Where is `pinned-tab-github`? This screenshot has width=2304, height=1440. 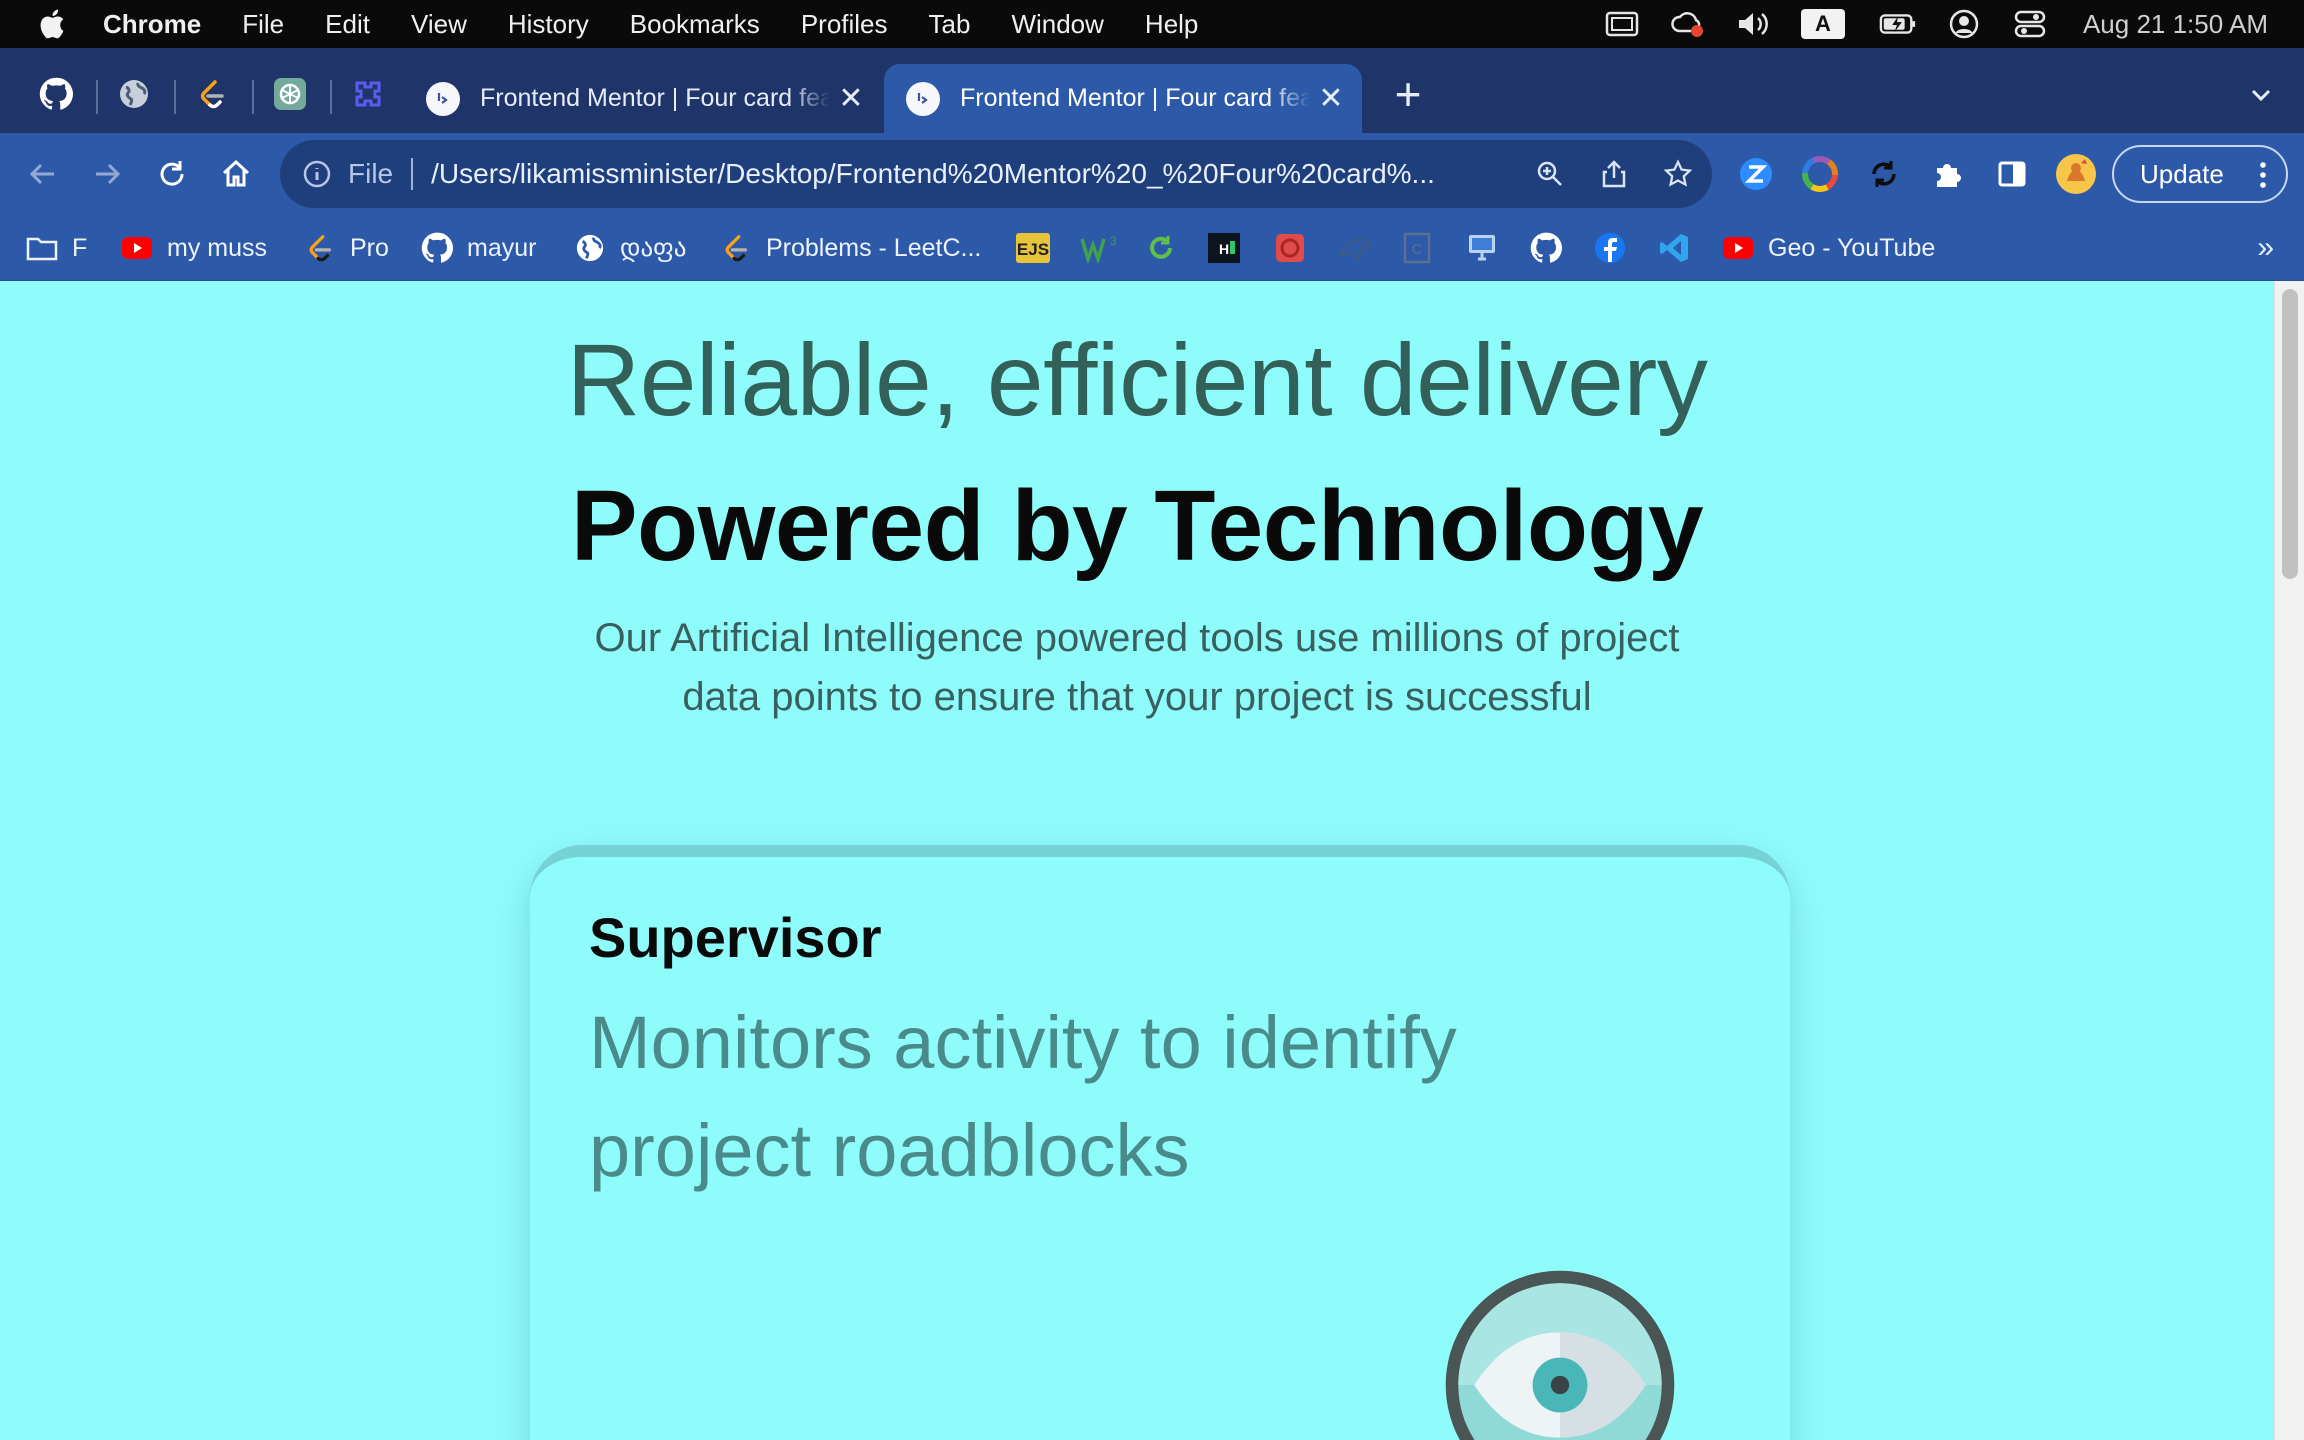
pinned-tab-github is located at coordinates (56, 94).